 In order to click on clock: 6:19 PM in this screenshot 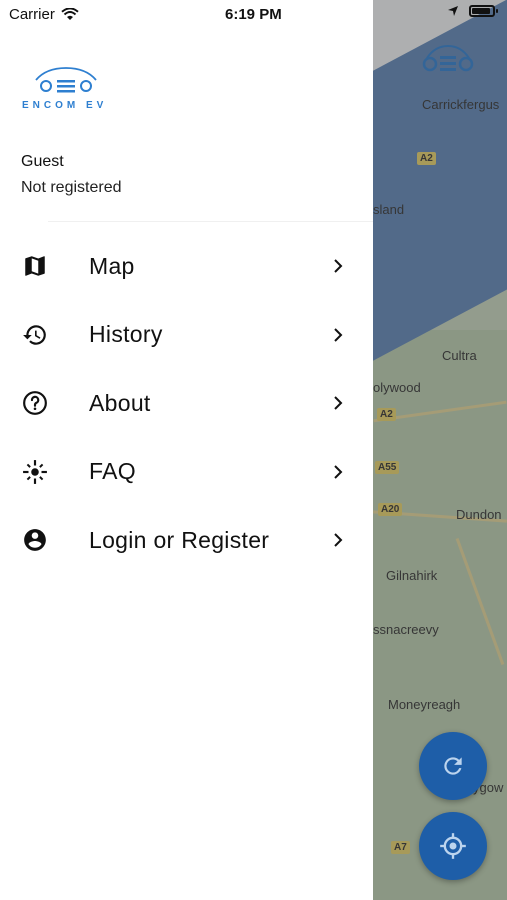, I will do `click(253, 14)`.